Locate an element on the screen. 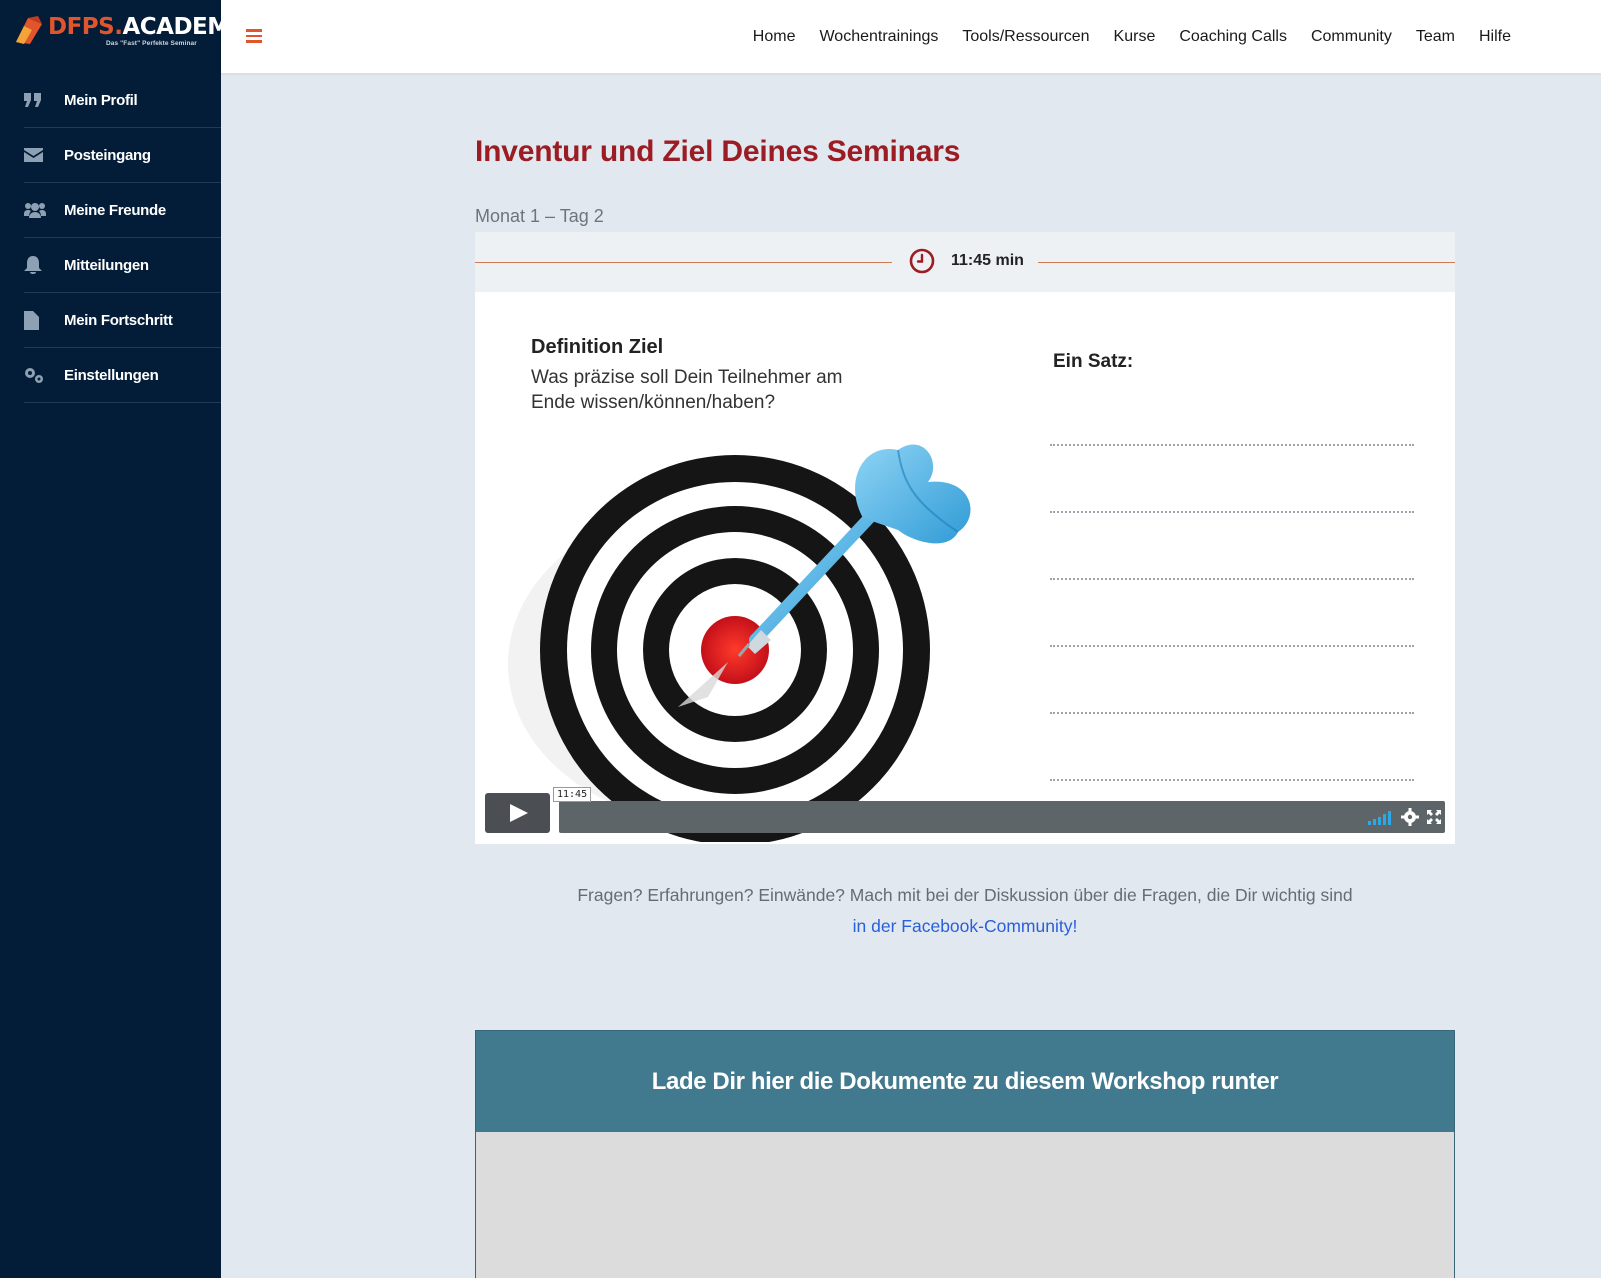 The height and width of the screenshot is (1278, 1601). play-button is located at coordinates (517, 813).